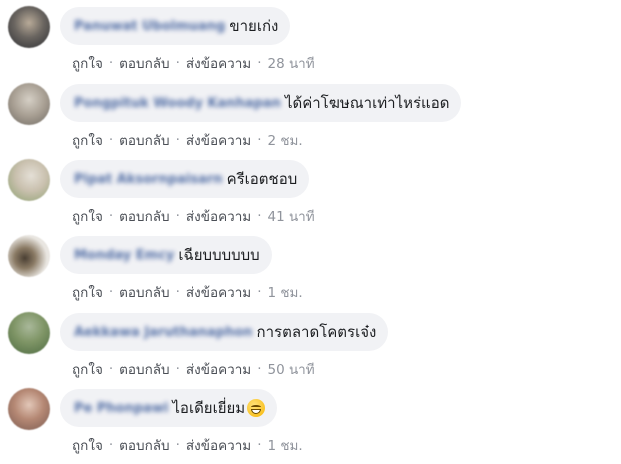  What do you see at coordinates (254, 26) in the screenshot?
I see `comment-text: ขายเก่ง` at bounding box center [254, 26].